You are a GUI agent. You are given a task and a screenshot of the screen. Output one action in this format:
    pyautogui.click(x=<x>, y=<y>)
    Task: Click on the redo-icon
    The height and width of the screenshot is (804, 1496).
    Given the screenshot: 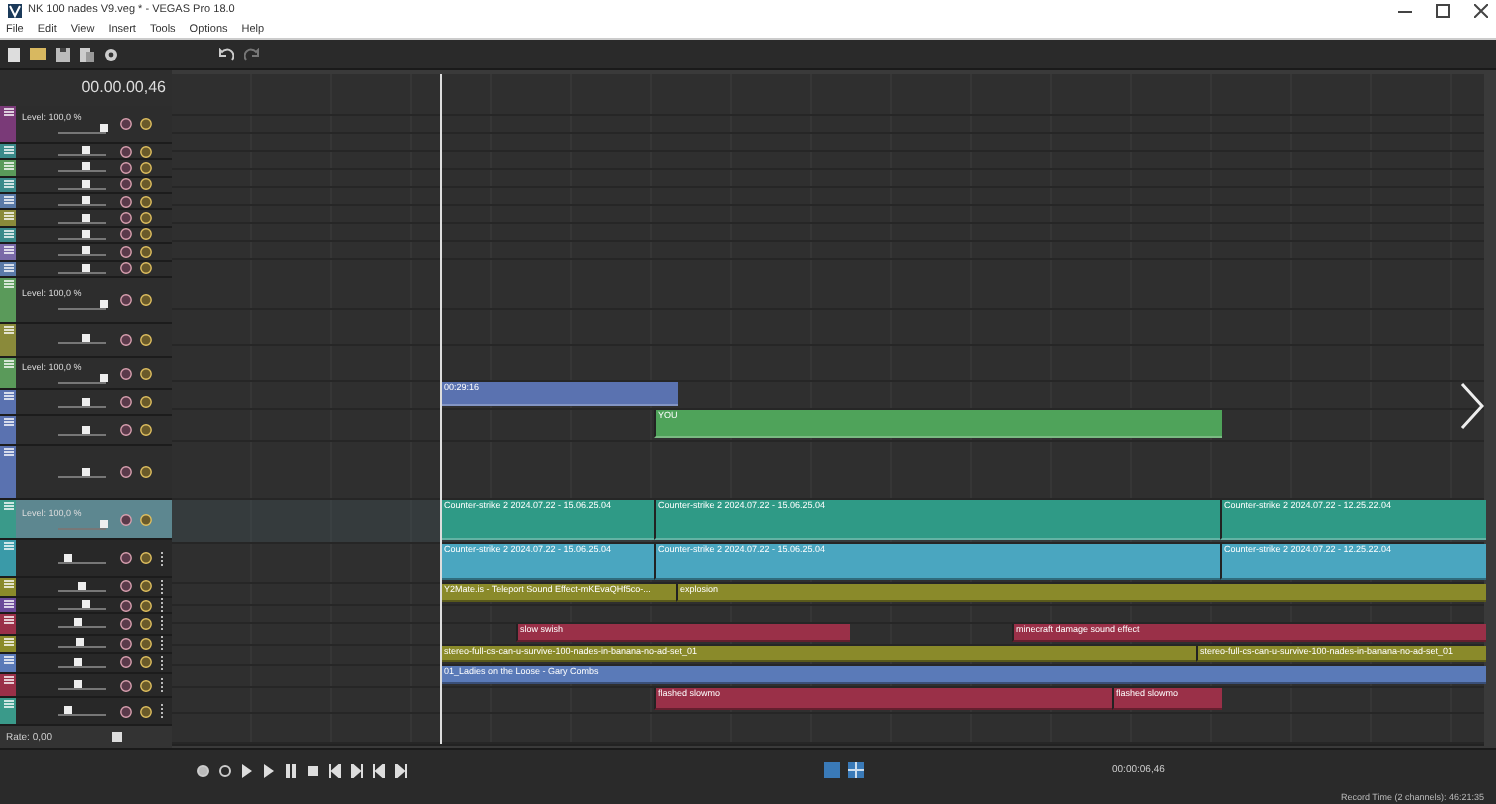 What is the action you would take?
    pyautogui.click(x=252, y=54)
    